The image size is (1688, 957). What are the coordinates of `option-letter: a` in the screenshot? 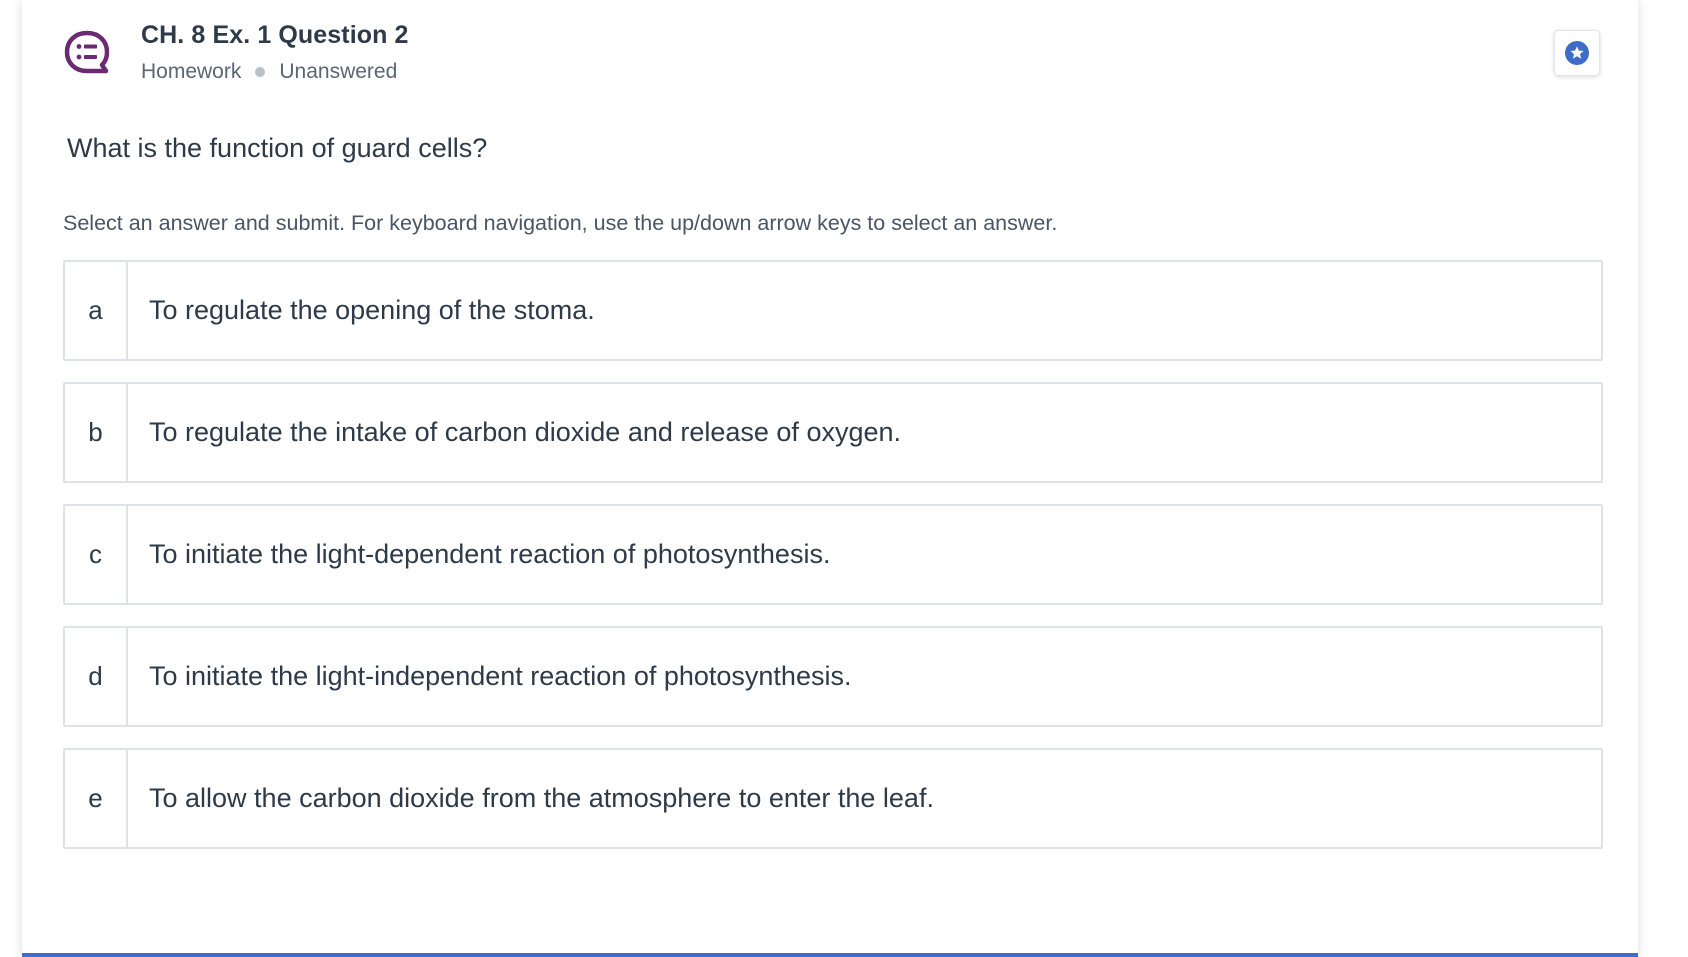 It's located at (96, 310).